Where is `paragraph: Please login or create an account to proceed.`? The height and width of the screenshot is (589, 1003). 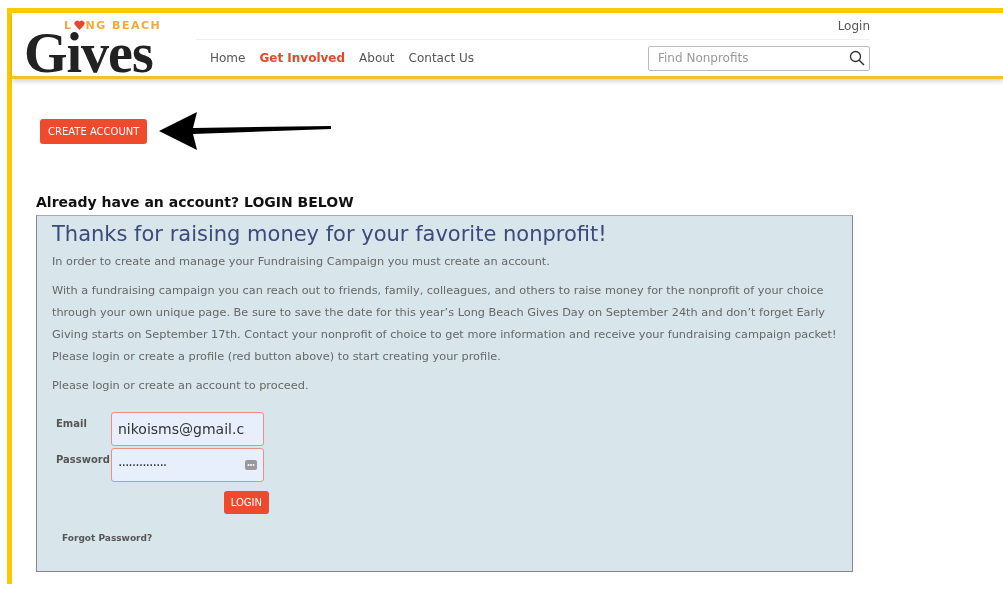
paragraph: Please login or create an account to proceed. is located at coordinates (181, 386).